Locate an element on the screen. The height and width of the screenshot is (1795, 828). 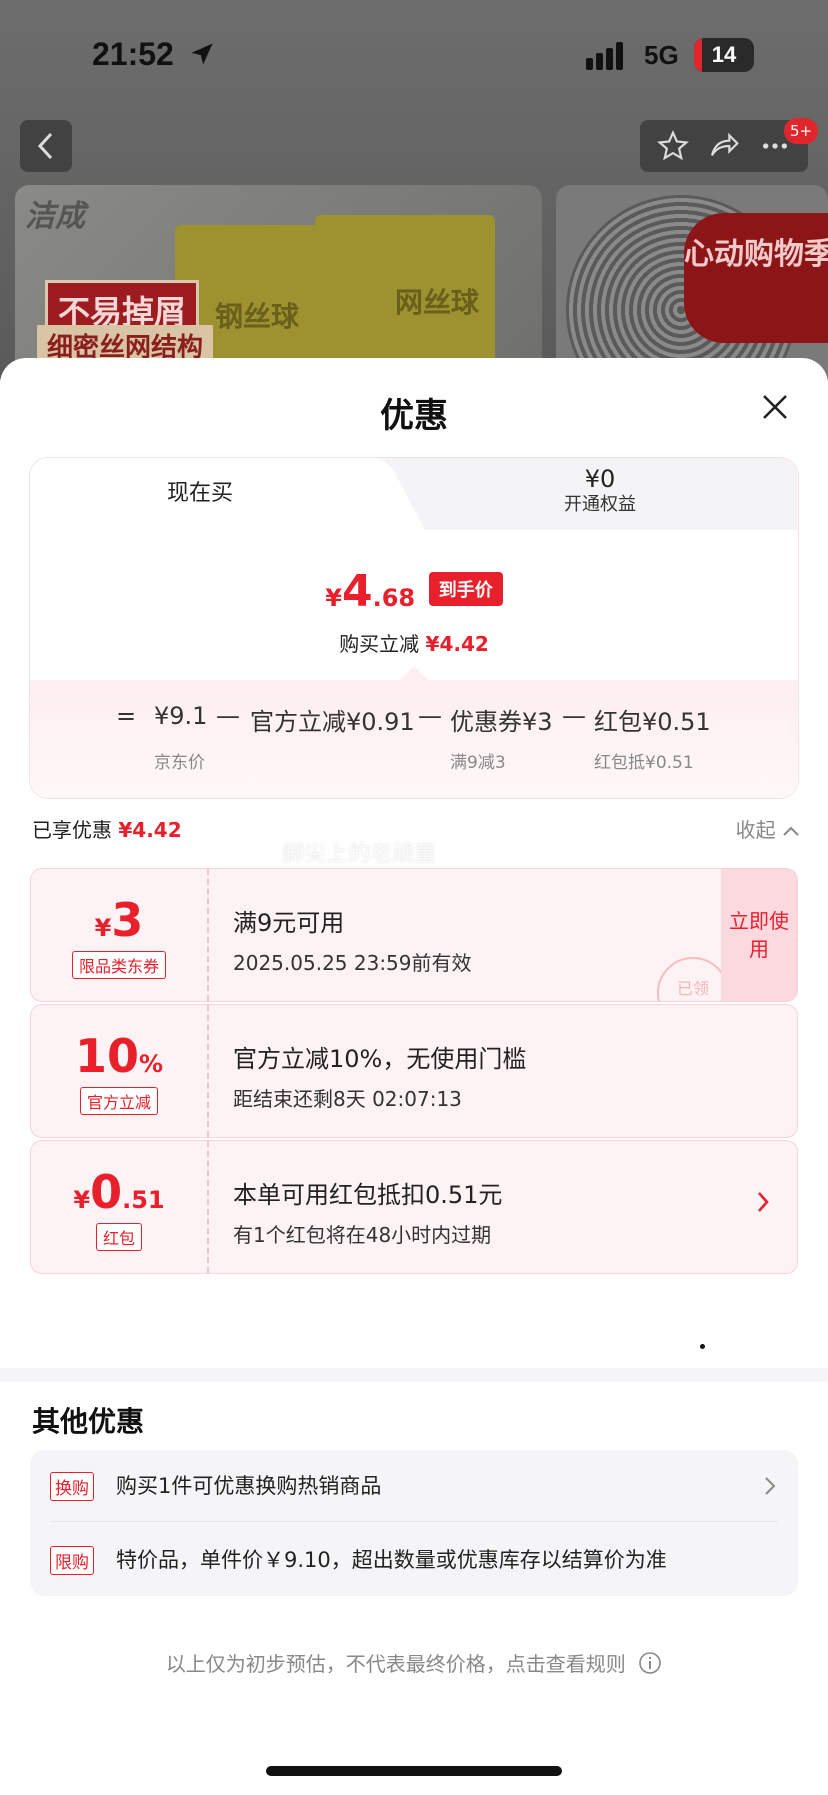
coupon-desc: 距结束还剩8天 02:07:13 is located at coordinates (347, 1099).